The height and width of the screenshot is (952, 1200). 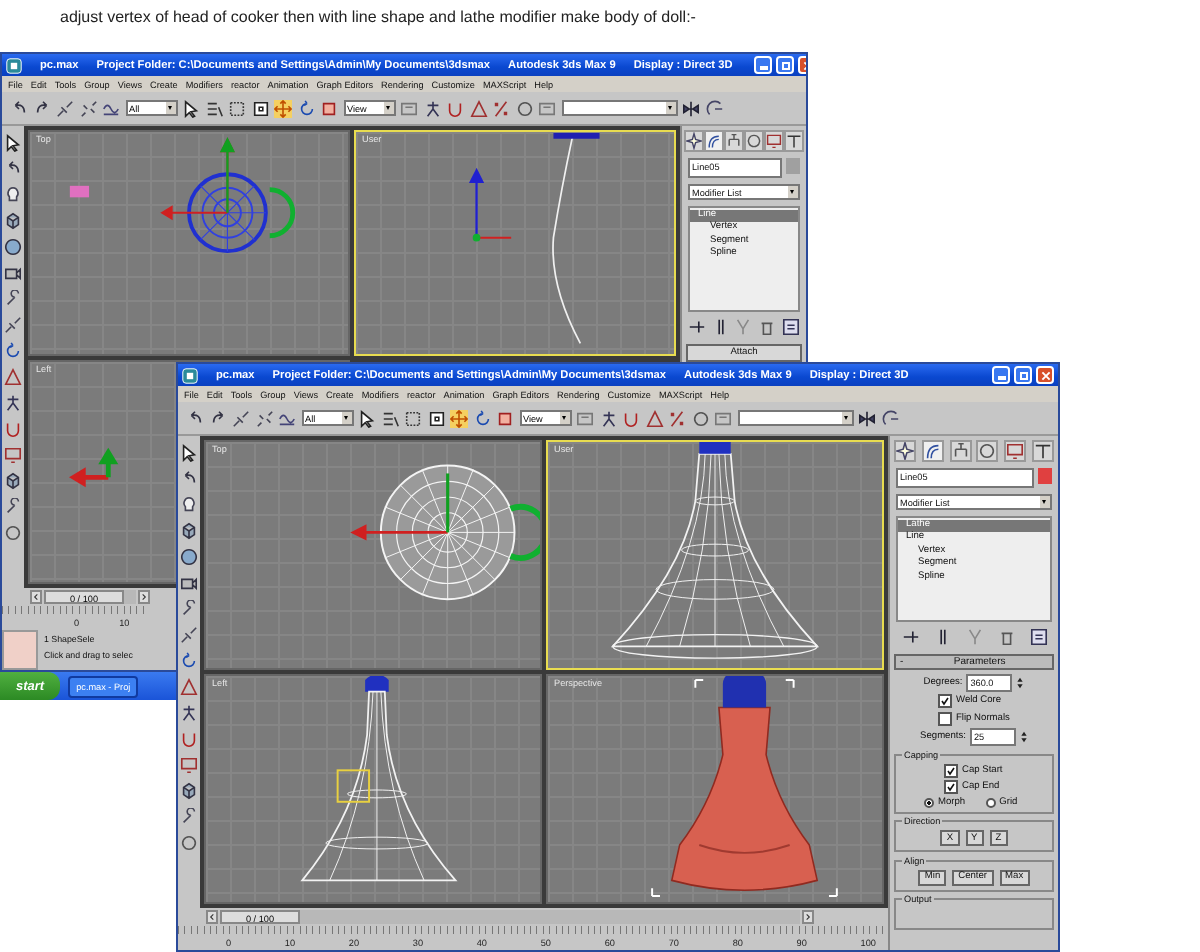 I want to click on script-listener-field, so click(x=20, y=650).